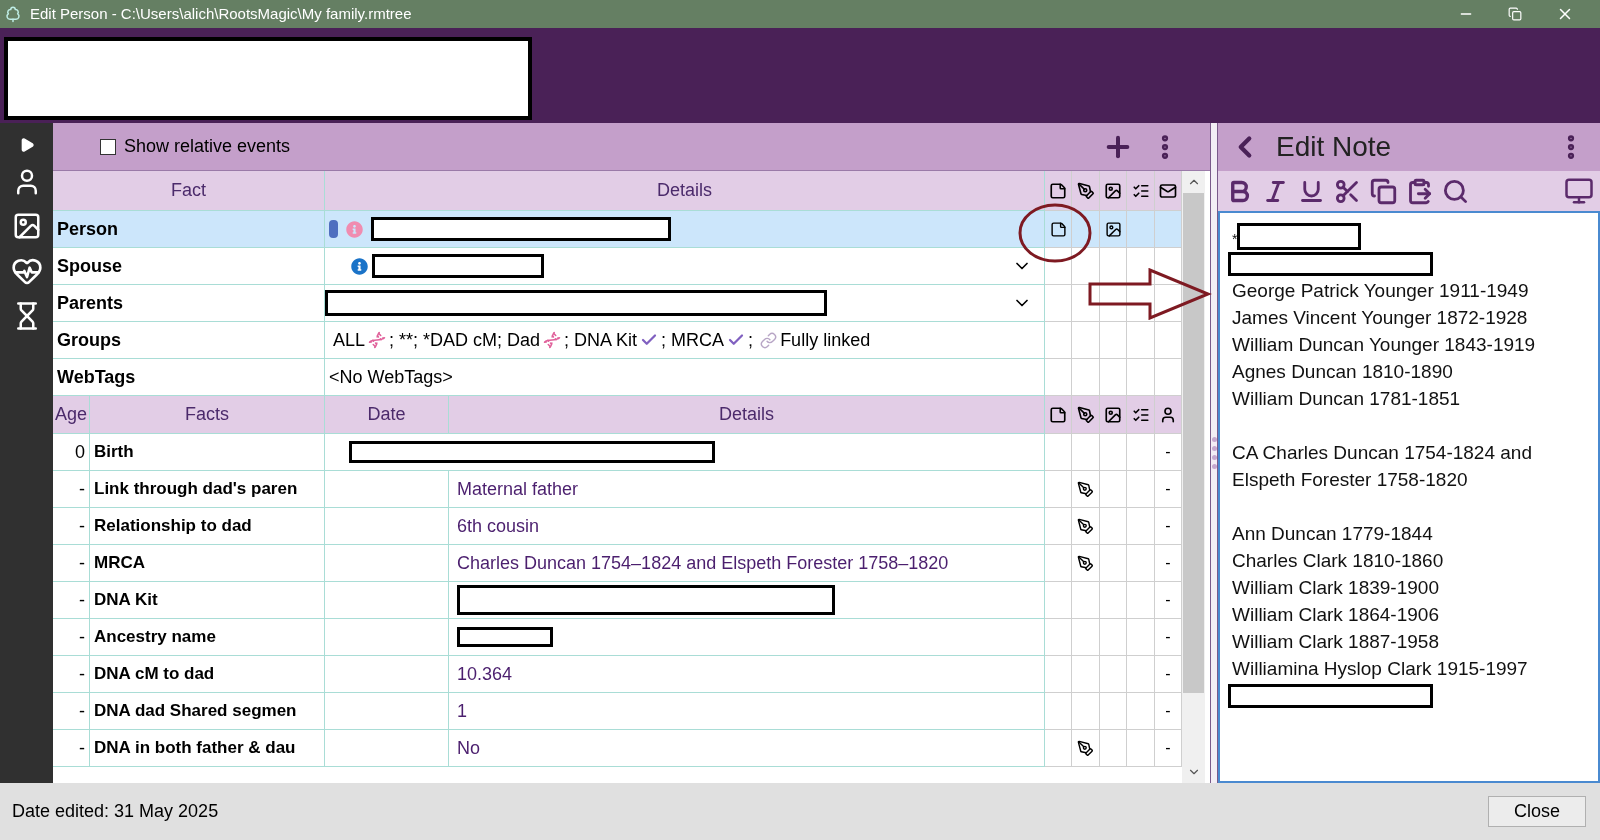 The width and height of the screenshot is (1600, 840). What do you see at coordinates (1419, 191) in the screenshot?
I see `paste-icon` at bounding box center [1419, 191].